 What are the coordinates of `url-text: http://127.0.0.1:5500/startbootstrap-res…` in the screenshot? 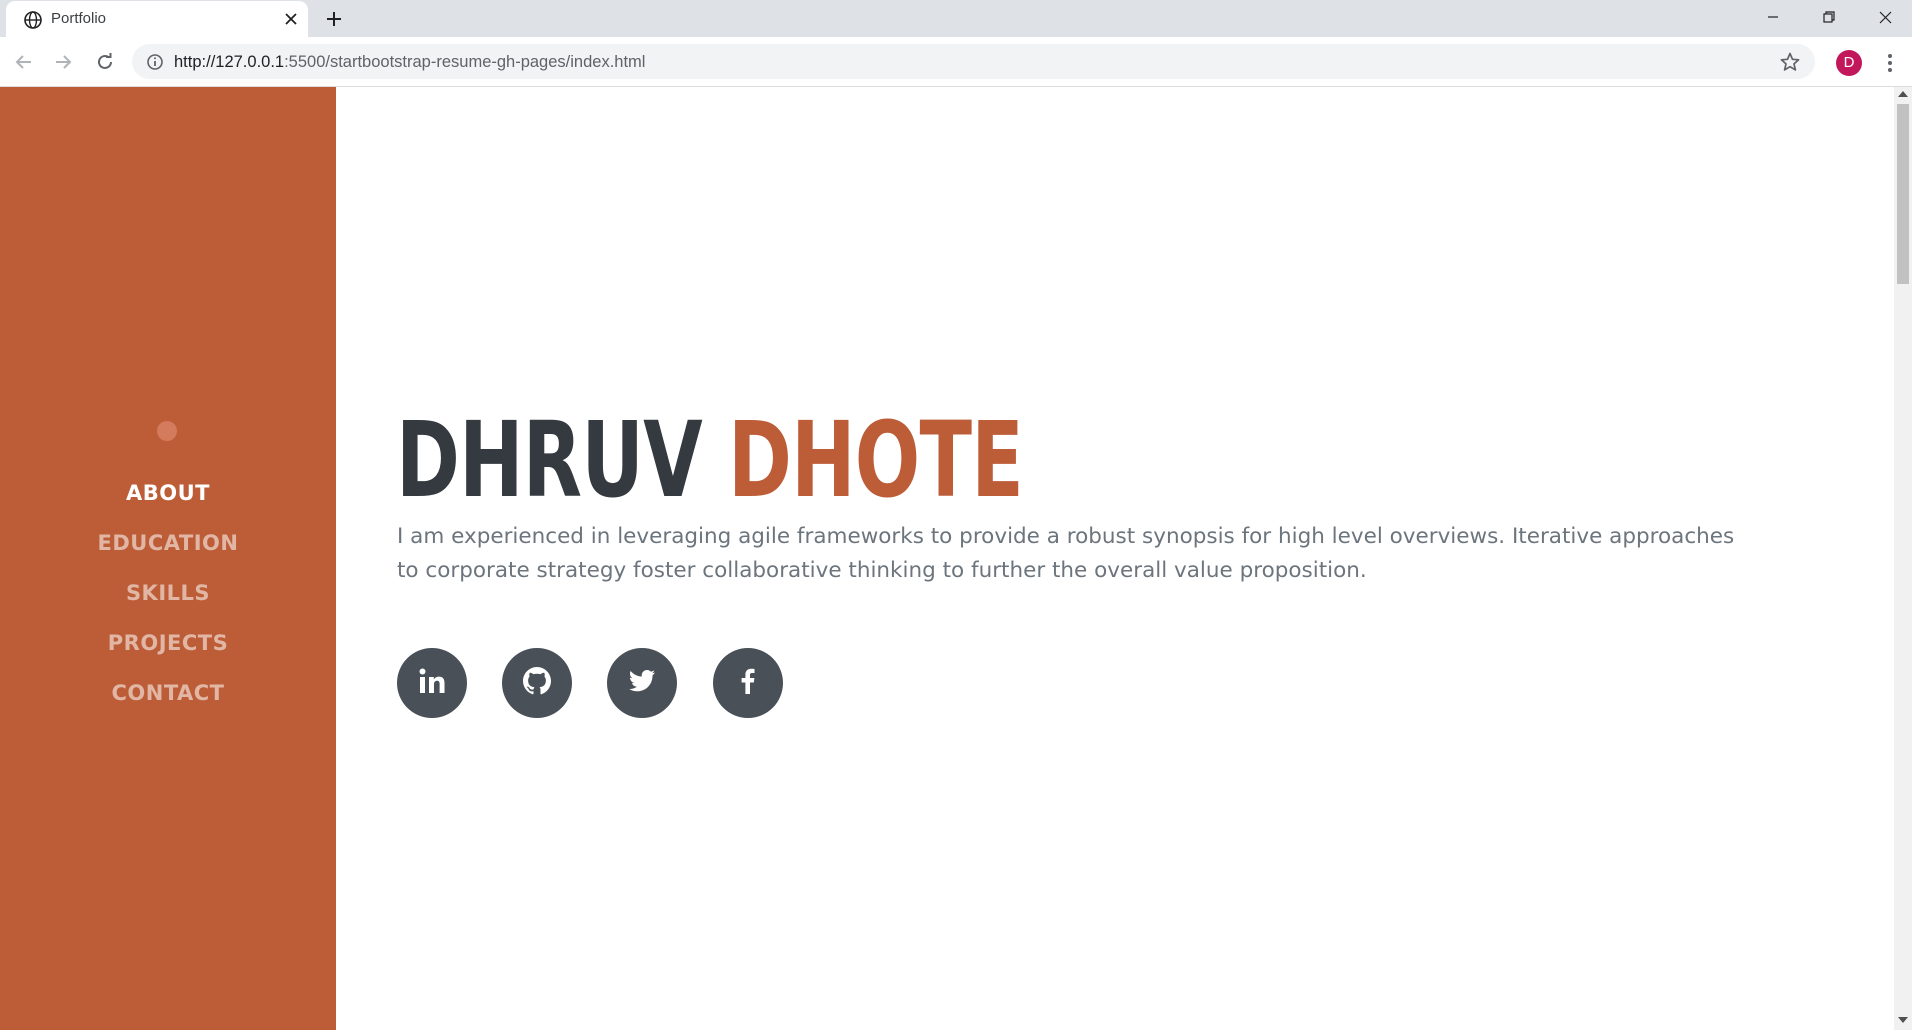 It's located at (409, 62).